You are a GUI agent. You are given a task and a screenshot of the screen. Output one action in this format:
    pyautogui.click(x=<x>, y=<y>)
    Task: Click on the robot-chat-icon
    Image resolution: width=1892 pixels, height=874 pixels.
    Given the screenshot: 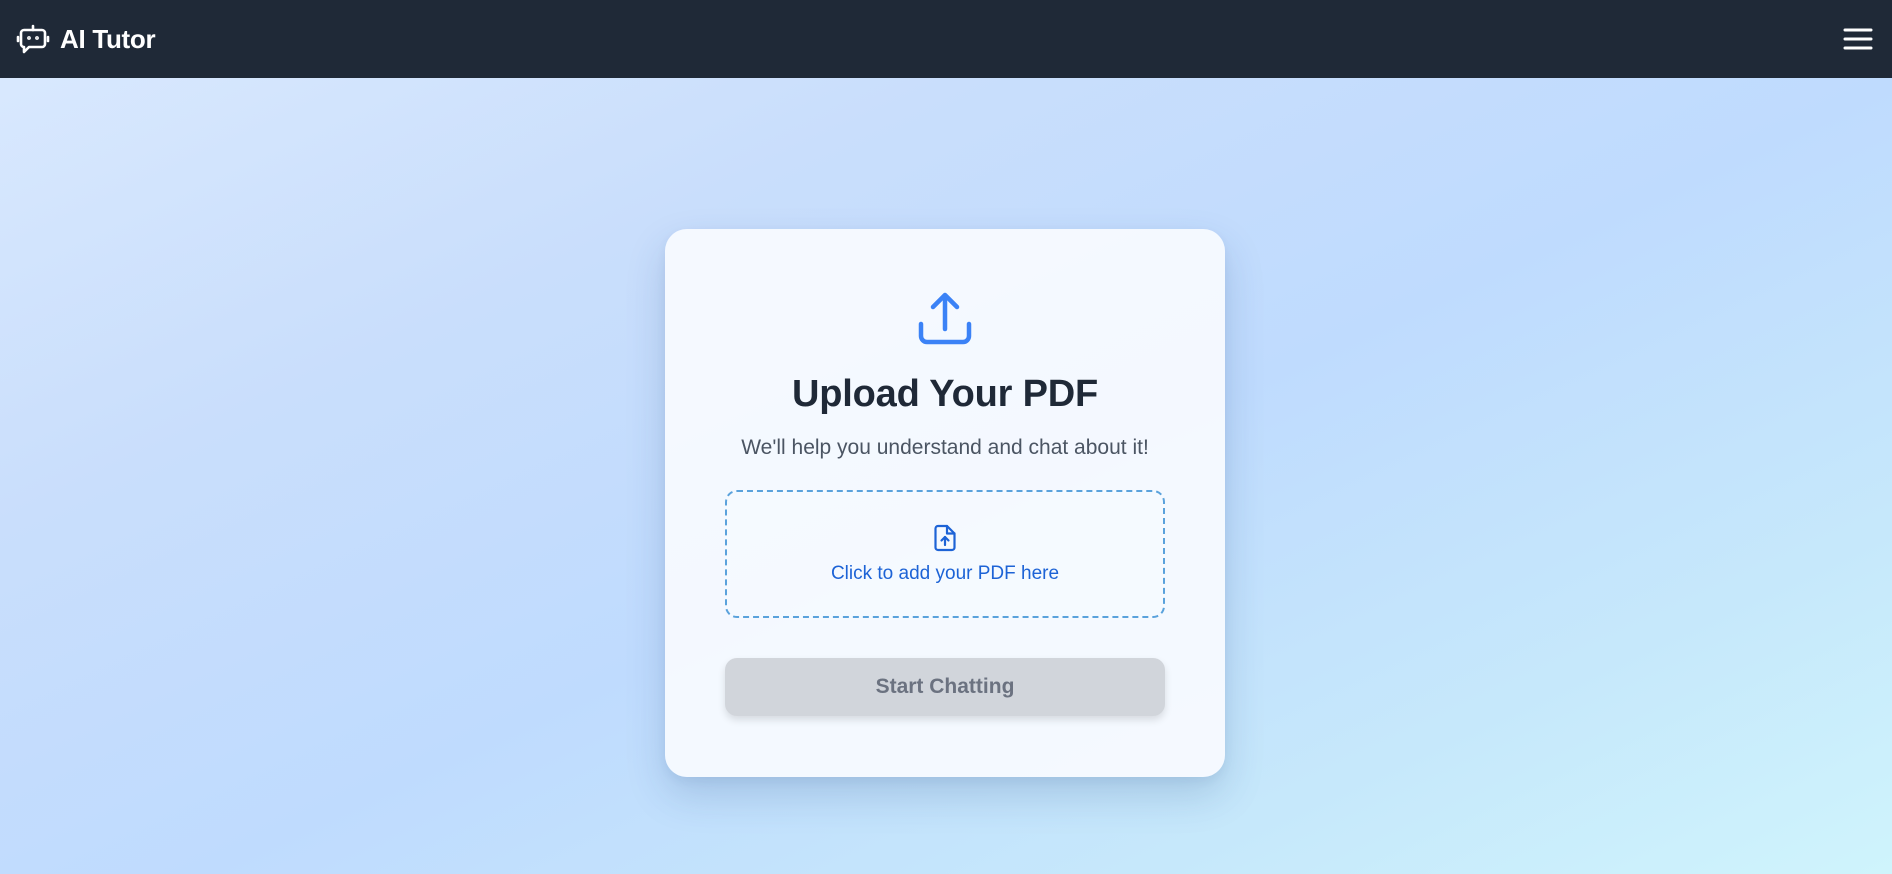 What is the action you would take?
    pyautogui.click(x=33, y=39)
    